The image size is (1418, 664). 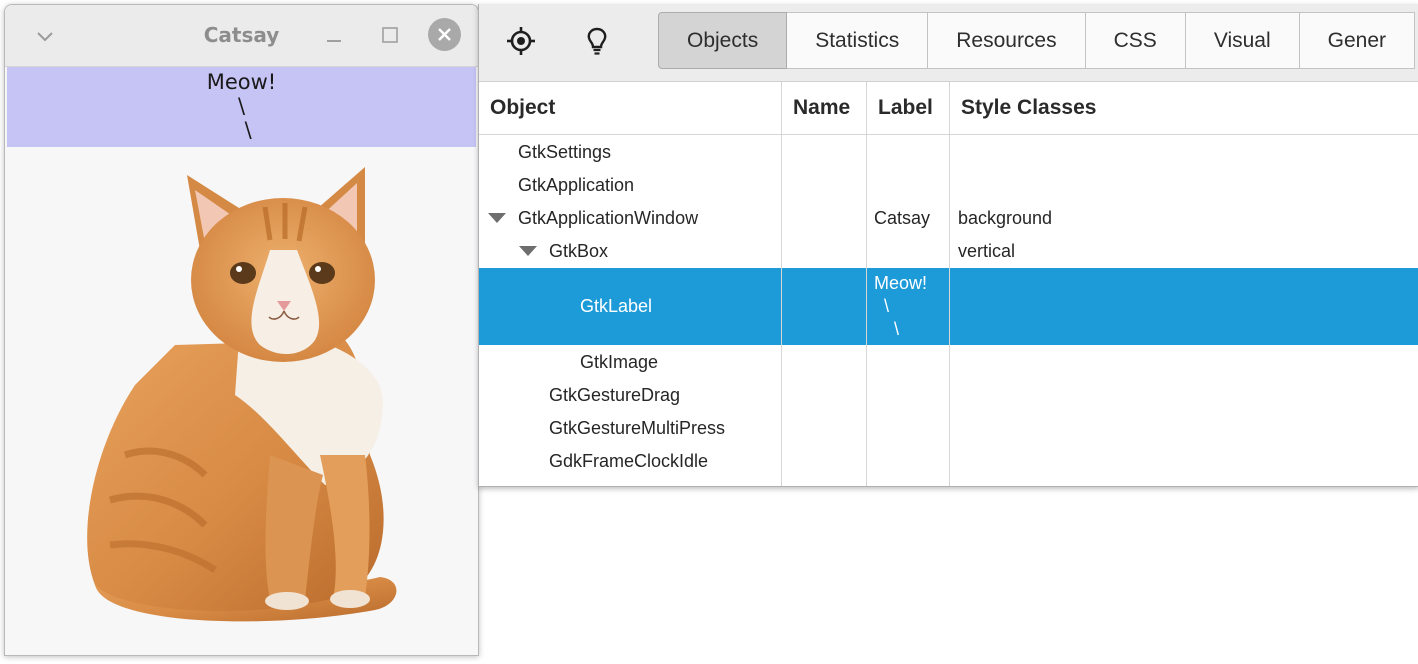 I want to click on object-cell: GtkGestureDrag, so click(x=615, y=395).